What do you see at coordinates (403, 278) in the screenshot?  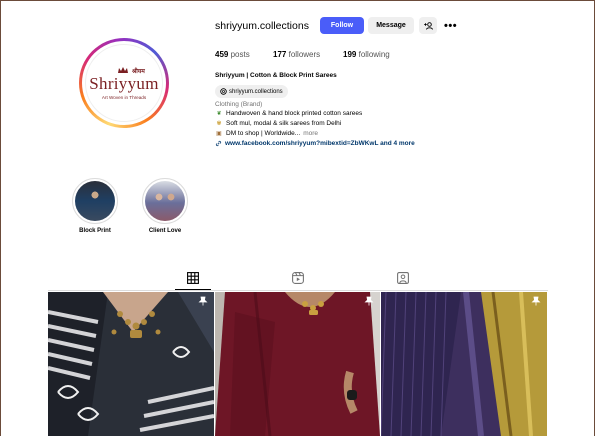 I see `tagged-icon` at bounding box center [403, 278].